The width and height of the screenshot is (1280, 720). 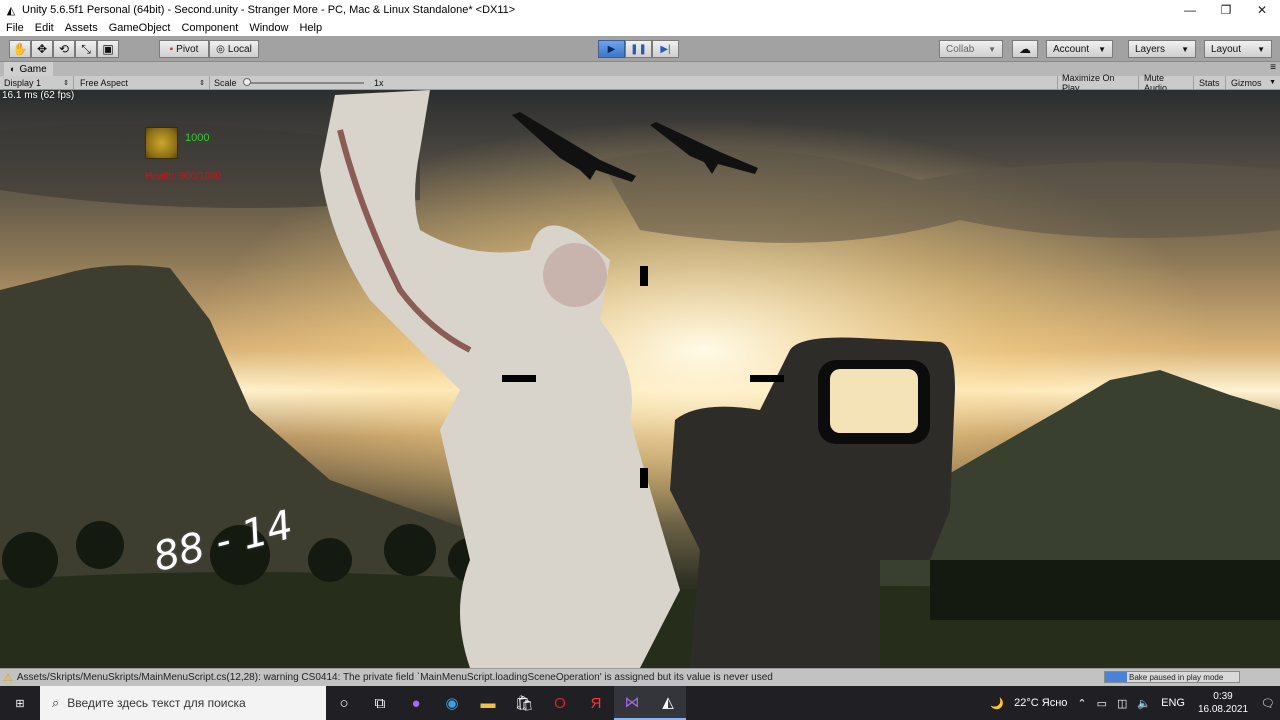 What do you see at coordinates (38, 95) in the screenshot?
I see `fps-counter: 16.1 ms (62 fps)` at bounding box center [38, 95].